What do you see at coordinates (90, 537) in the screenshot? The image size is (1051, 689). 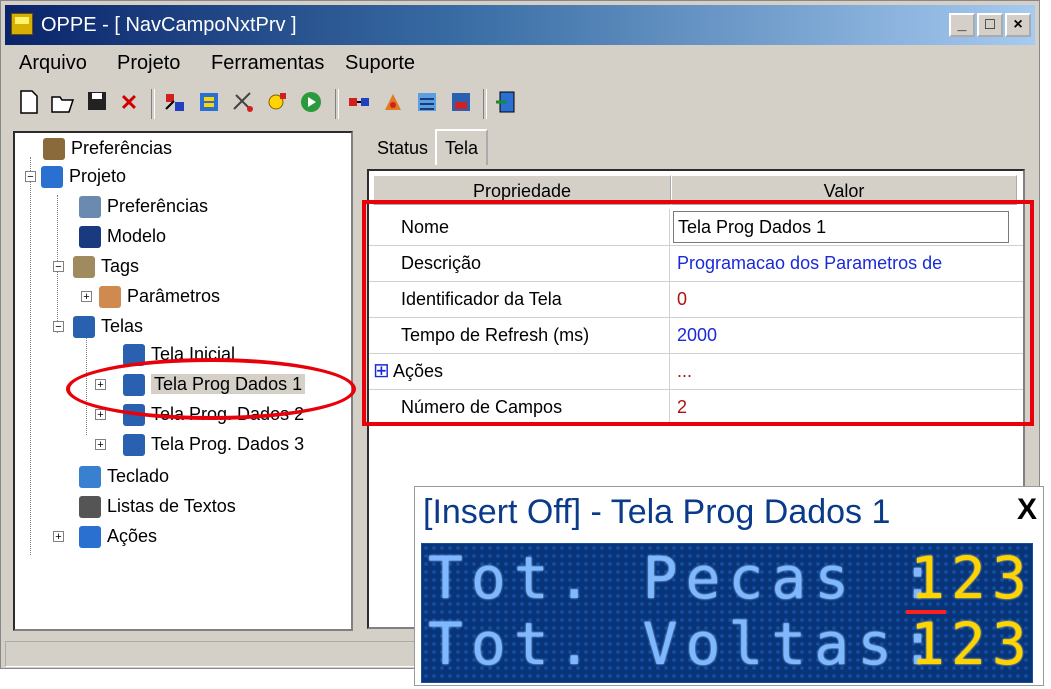 I see `actions-icon` at bounding box center [90, 537].